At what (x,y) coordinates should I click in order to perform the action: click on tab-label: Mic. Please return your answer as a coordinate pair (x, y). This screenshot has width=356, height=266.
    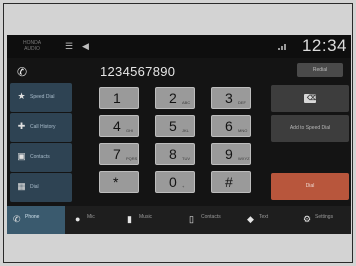
    Looking at the image, I should click on (91, 217).